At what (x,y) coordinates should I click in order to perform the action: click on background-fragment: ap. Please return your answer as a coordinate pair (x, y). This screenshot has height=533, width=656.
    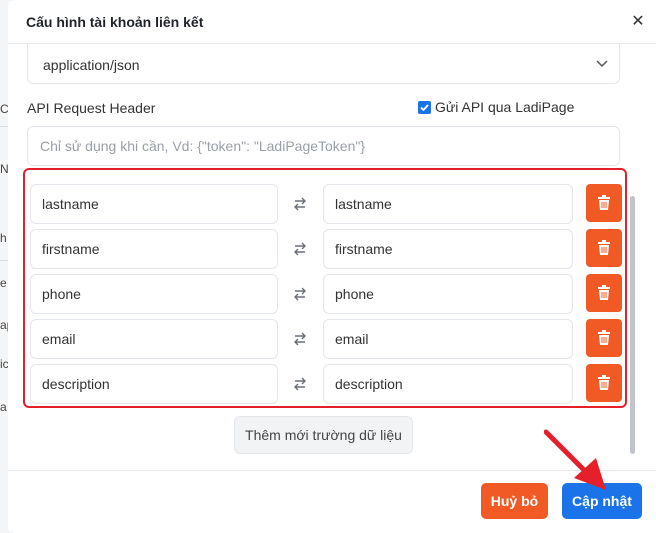
    Looking at the image, I should click on (4, 325).